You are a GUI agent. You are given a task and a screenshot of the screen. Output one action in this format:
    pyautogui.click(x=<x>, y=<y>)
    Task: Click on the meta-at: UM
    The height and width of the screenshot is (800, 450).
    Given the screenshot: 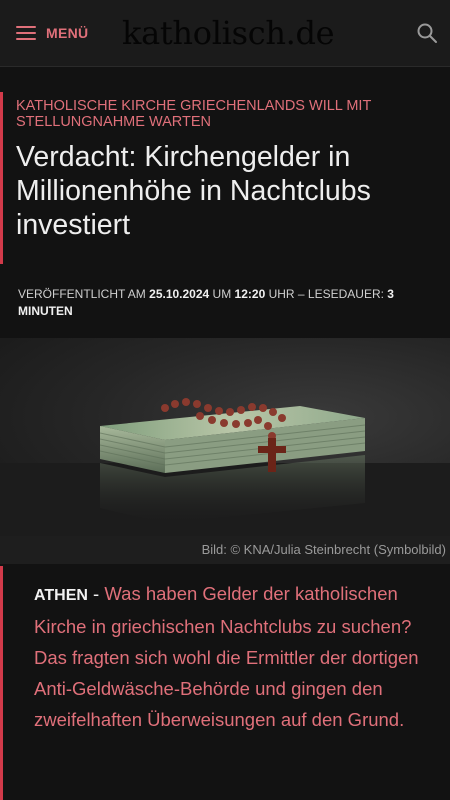 What is the action you would take?
    pyautogui.click(x=222, y=294)
    